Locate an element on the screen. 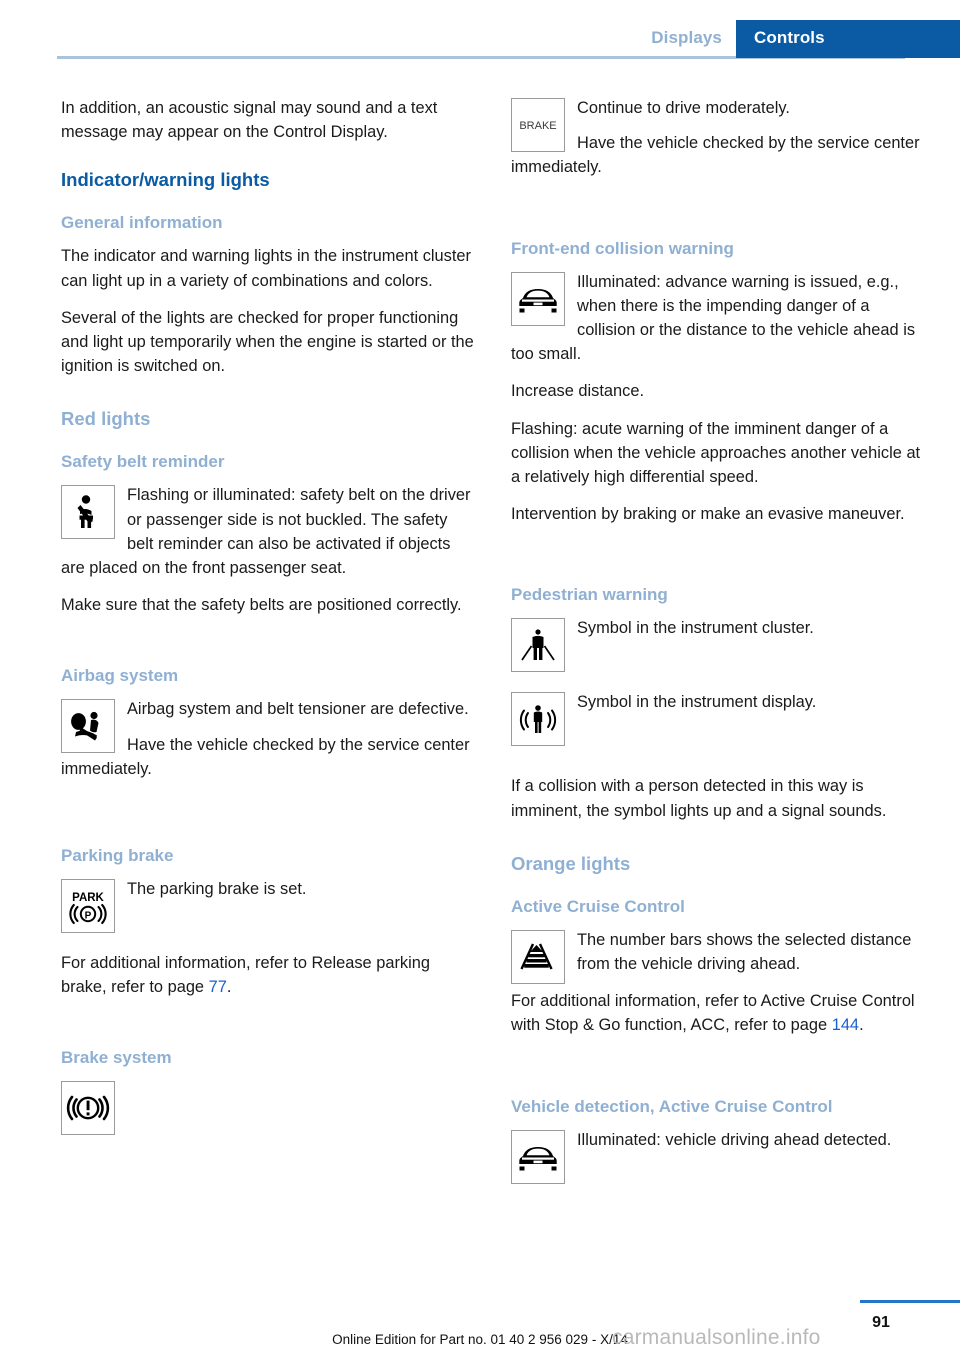 Image resolution: width=960 pixels, height=1362 pixels. watermark: carmanualsonline.info is located at coordinates (716, 1337).